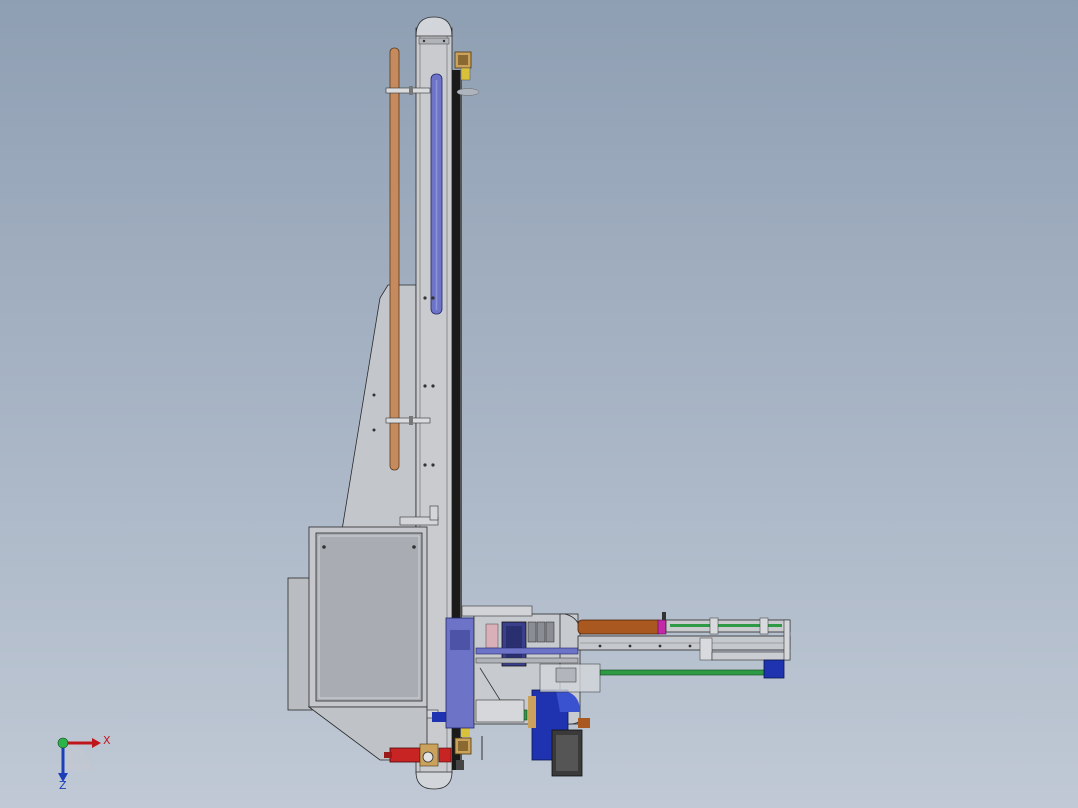 Image resolution: width=1078 pixels, height=808 pixels. Describe the element at coordinates (684, 672) in the screenshot. I see `green-linear-guide` at that location.